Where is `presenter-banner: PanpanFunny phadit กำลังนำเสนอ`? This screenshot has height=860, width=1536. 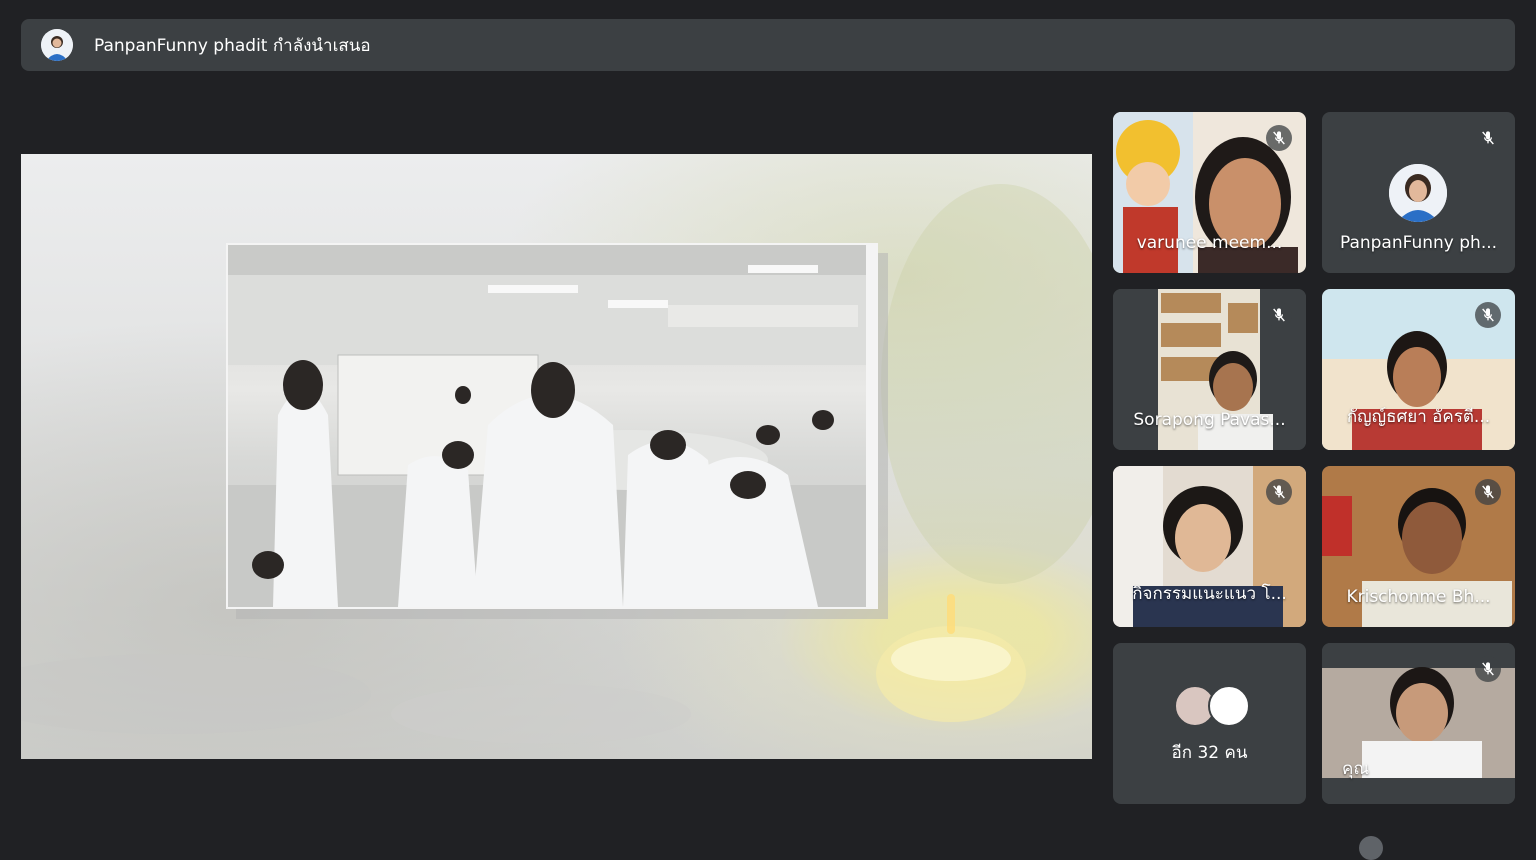
presenter-banner: PanpanFunny phadit กำลังนำเสนอ is located at coordinates (768, 45).